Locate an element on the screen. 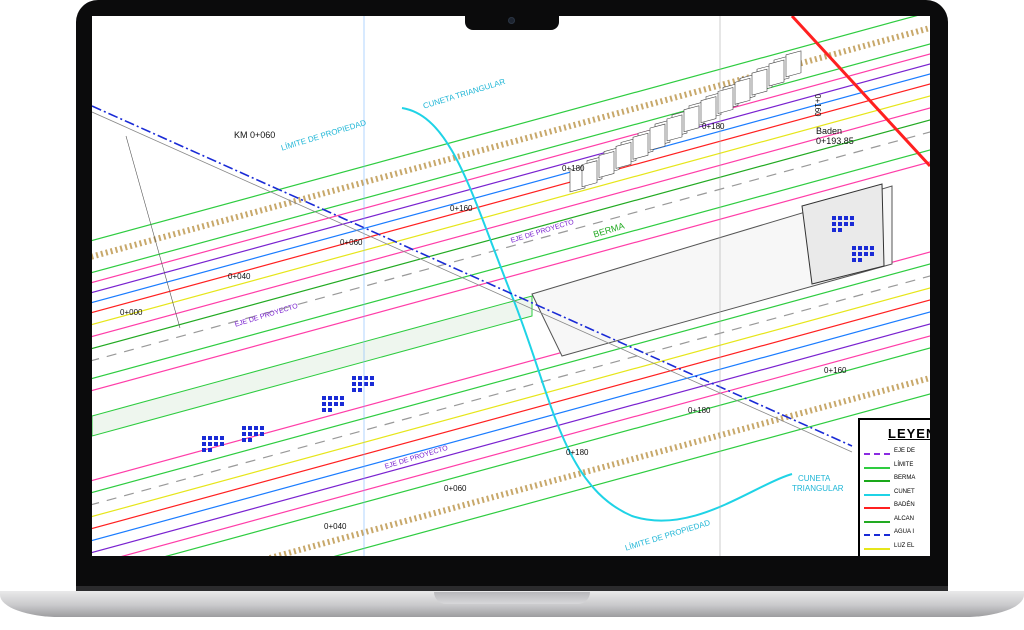 This screenshot has height=630, width=1024. baden-km-label: 0+193.85 is located at coordinates (835, 141).